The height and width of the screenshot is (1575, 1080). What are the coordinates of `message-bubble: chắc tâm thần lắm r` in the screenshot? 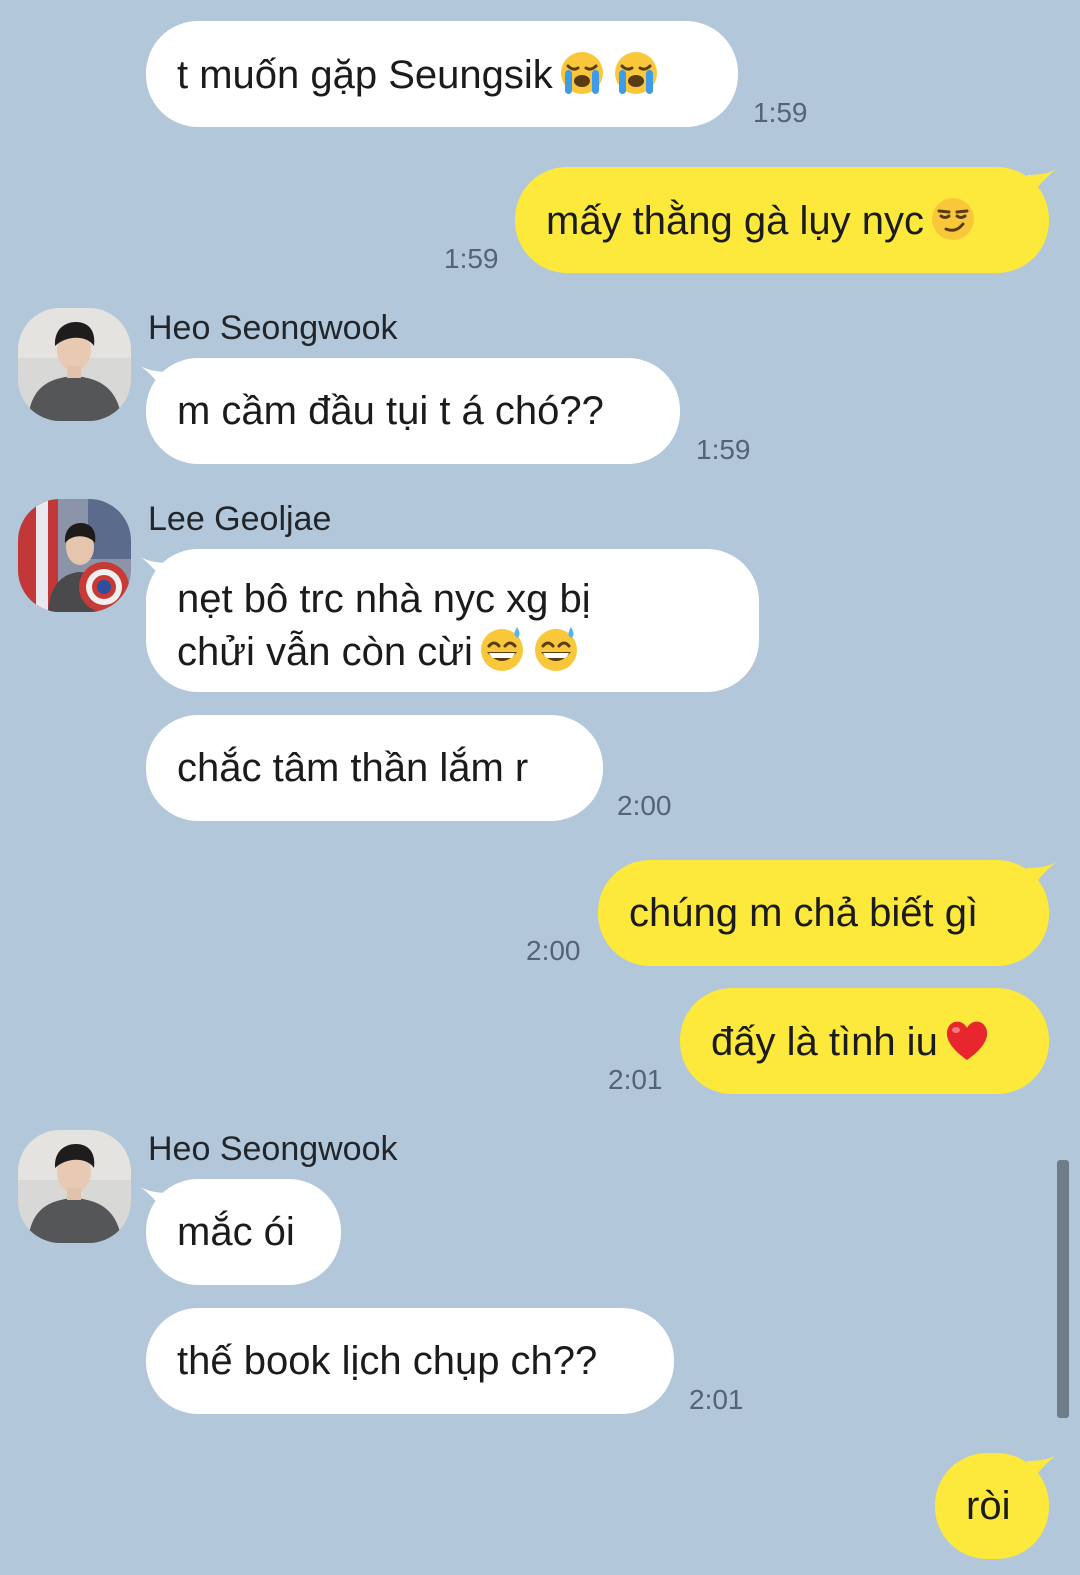 It's located at (374, 768).